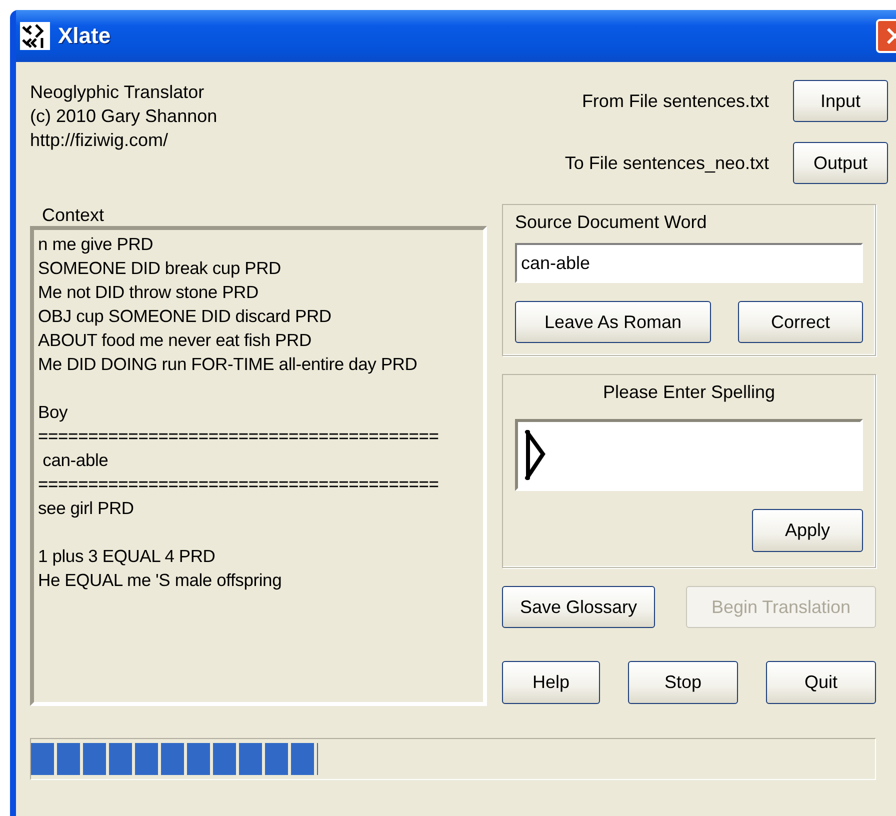 The width and height of the screenshot is (896, 816). What do you see at coordinates (160, 268) in the screenshot?
I see `context-line: SOMEONE DID break cup PRD` at bounding box center [160, 268].